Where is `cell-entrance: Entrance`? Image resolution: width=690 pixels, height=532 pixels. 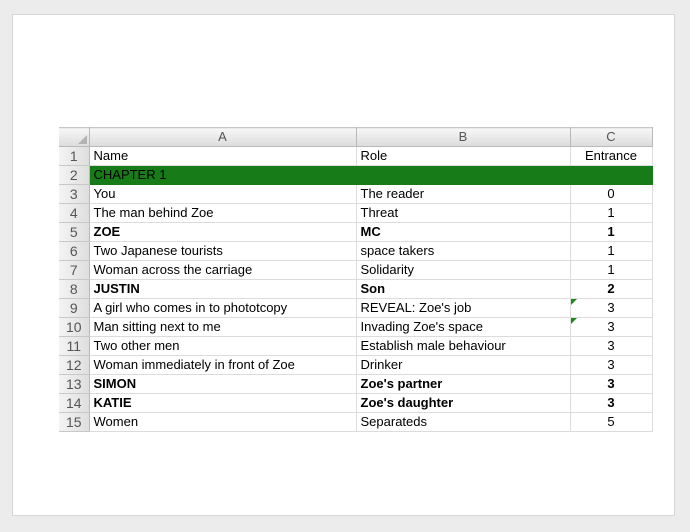
cell-entrance: Entrance is located at coordinates (611, 156).